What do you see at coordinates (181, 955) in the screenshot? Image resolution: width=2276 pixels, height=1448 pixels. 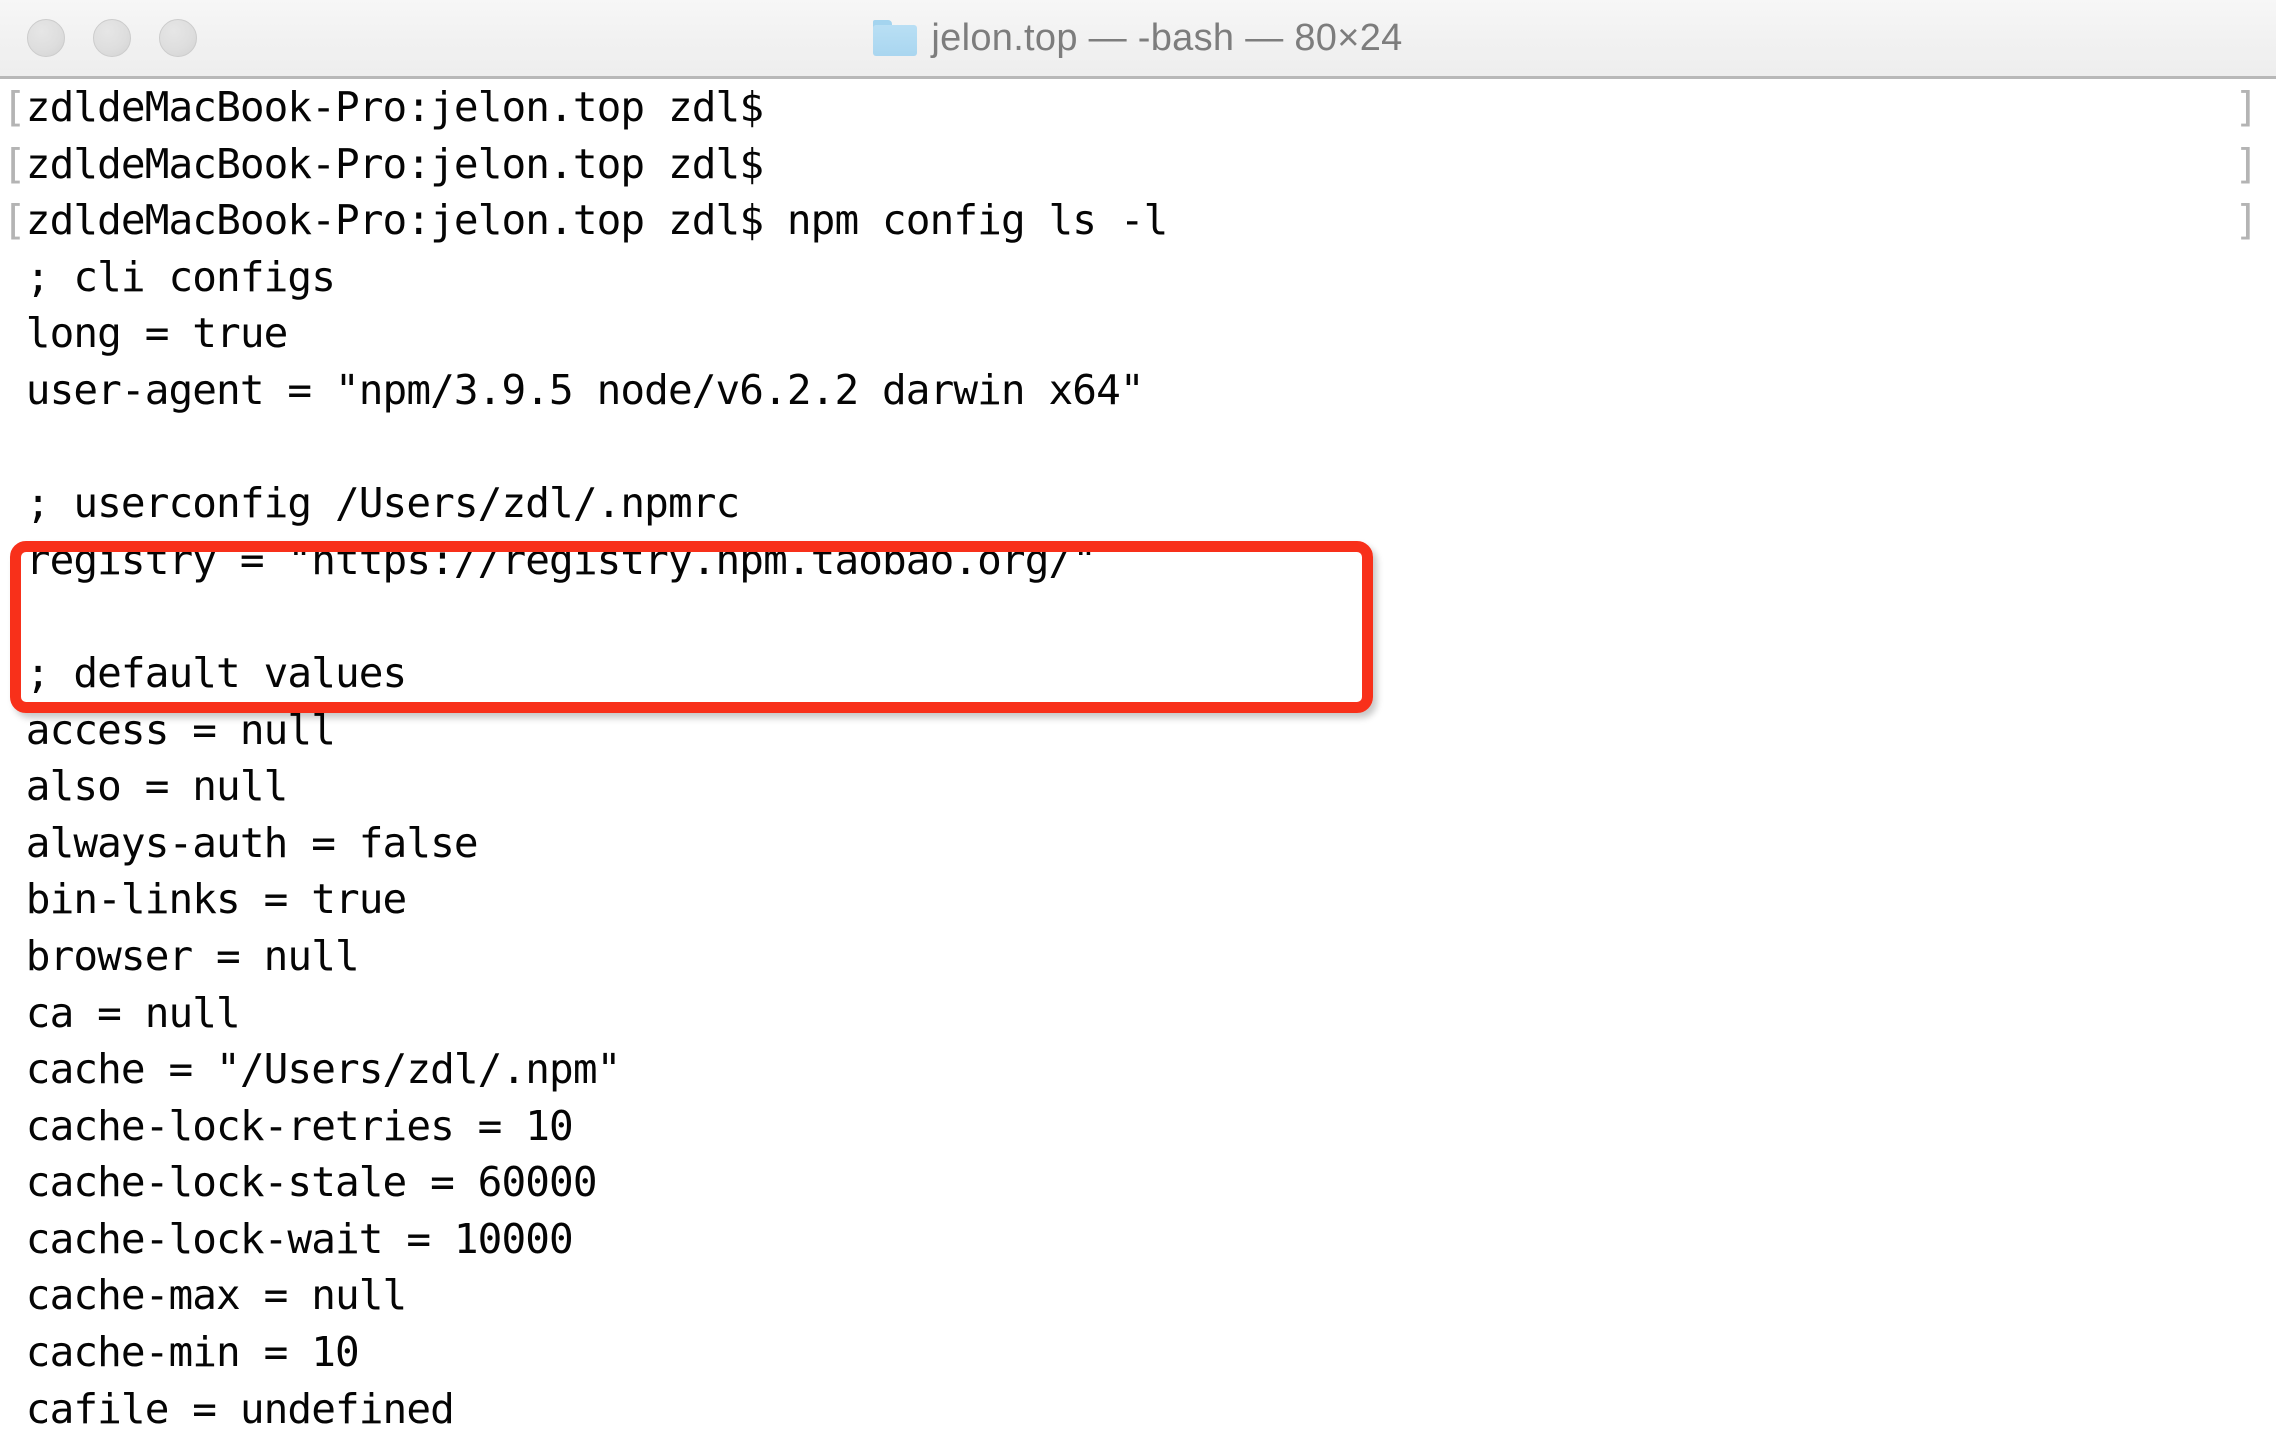 I see `terminal-line: browser = null` at bounding box center [181, 955].